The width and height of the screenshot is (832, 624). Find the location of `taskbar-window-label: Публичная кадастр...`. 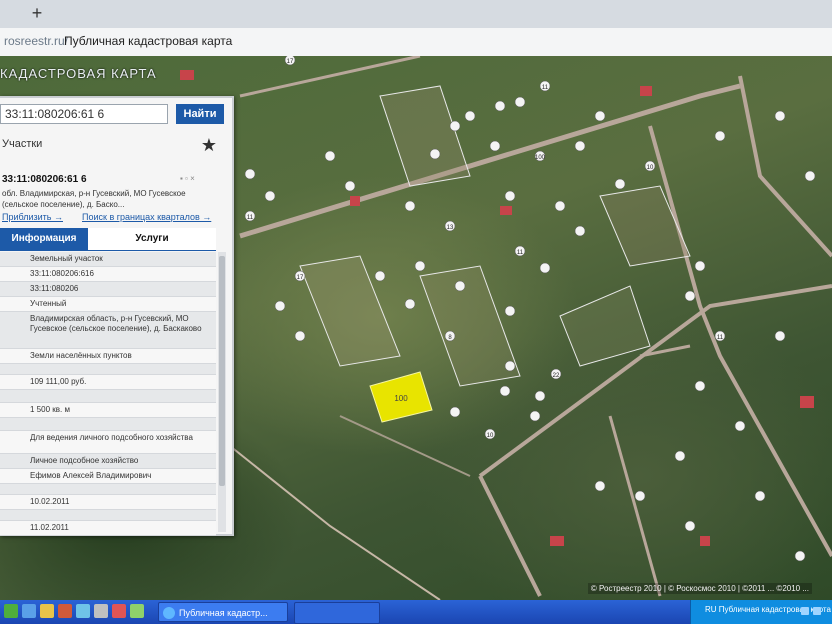

taskbar-window-label: Публичная кадастр... is located at coordinates (223, 613).